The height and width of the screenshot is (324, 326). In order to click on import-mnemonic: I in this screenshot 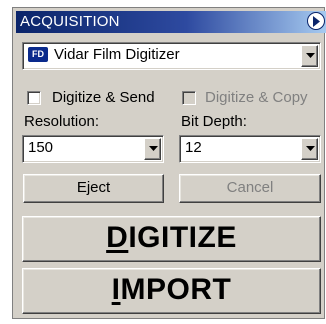, I will do `click(116, 289)`.